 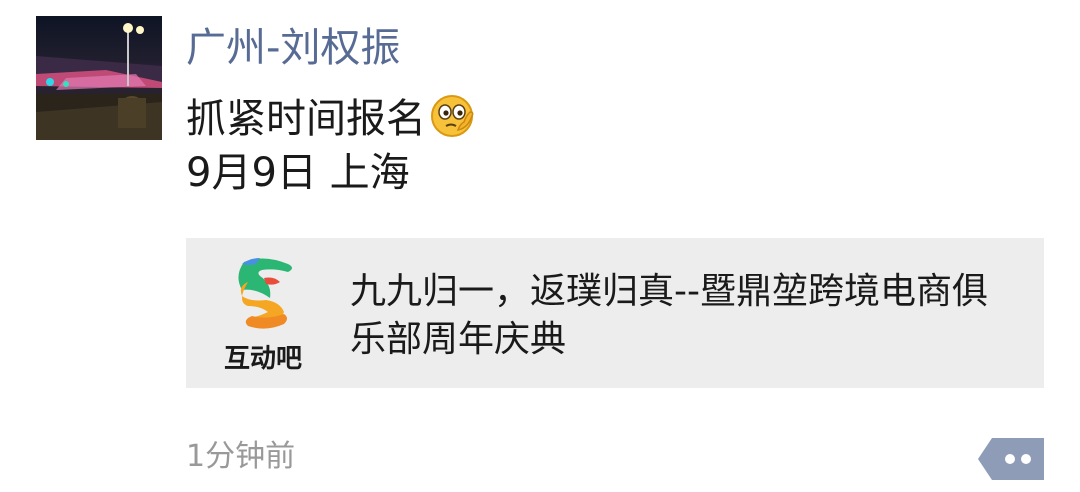 I want to click on more-actions-button, so click(x=1011, y=459).